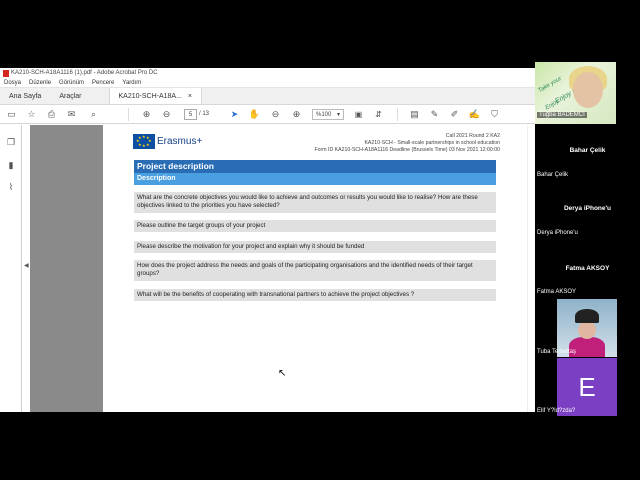  I want to click on participant-tile: Derya iPhone'u Derya iPhone'u, so click(587, 211).